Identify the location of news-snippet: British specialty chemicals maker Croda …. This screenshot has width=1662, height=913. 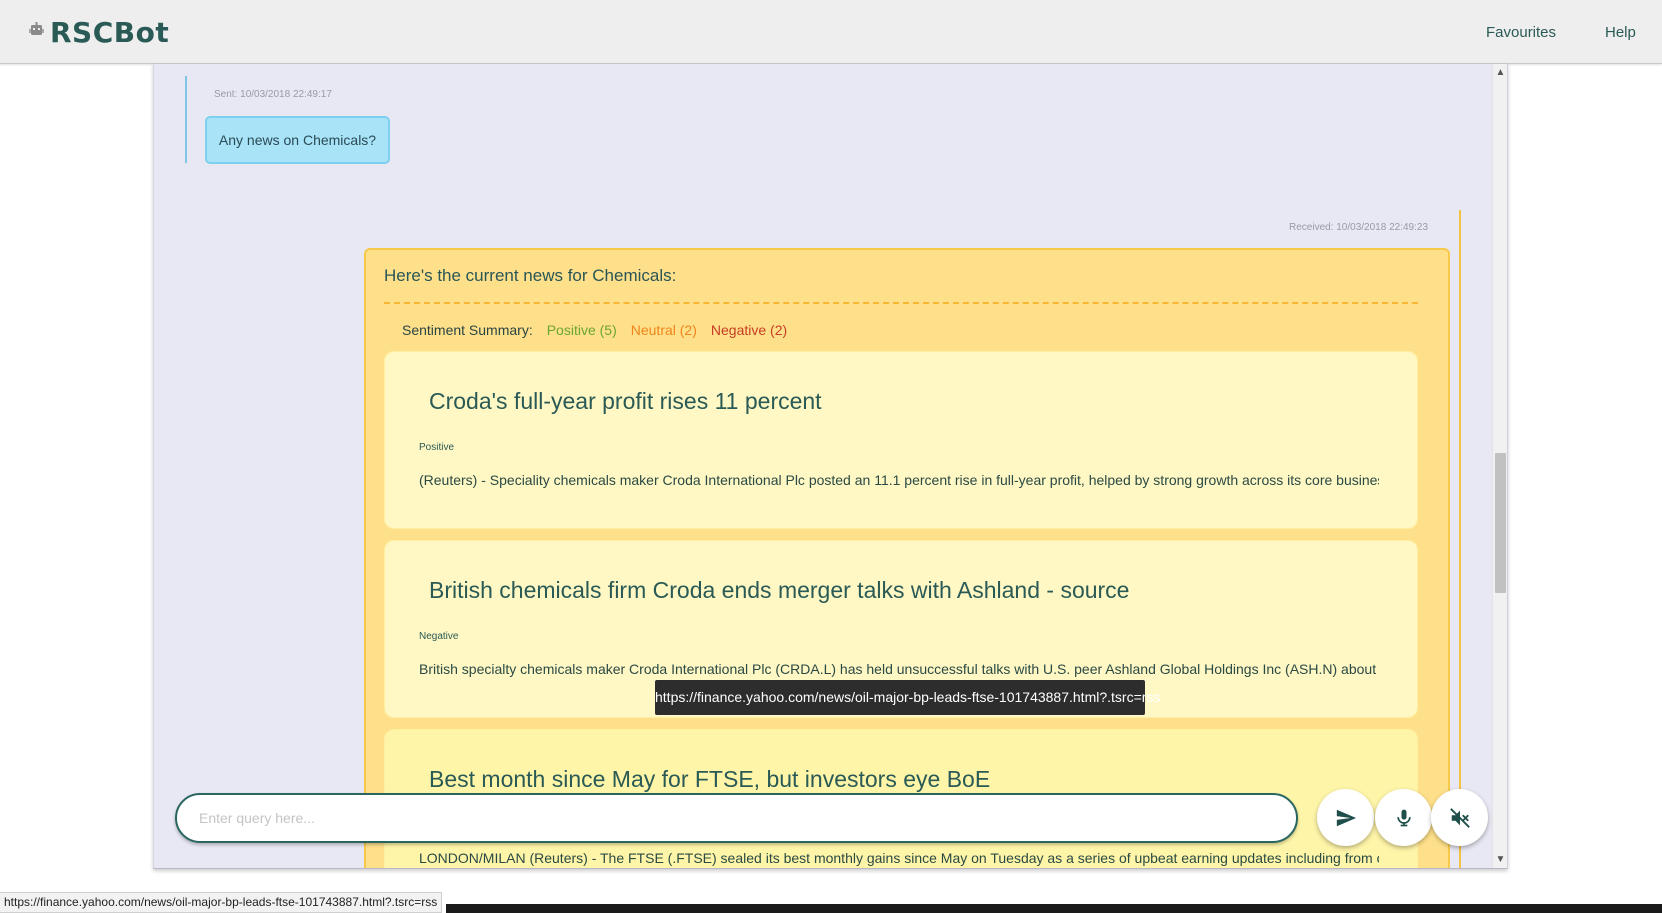
(899, 669).